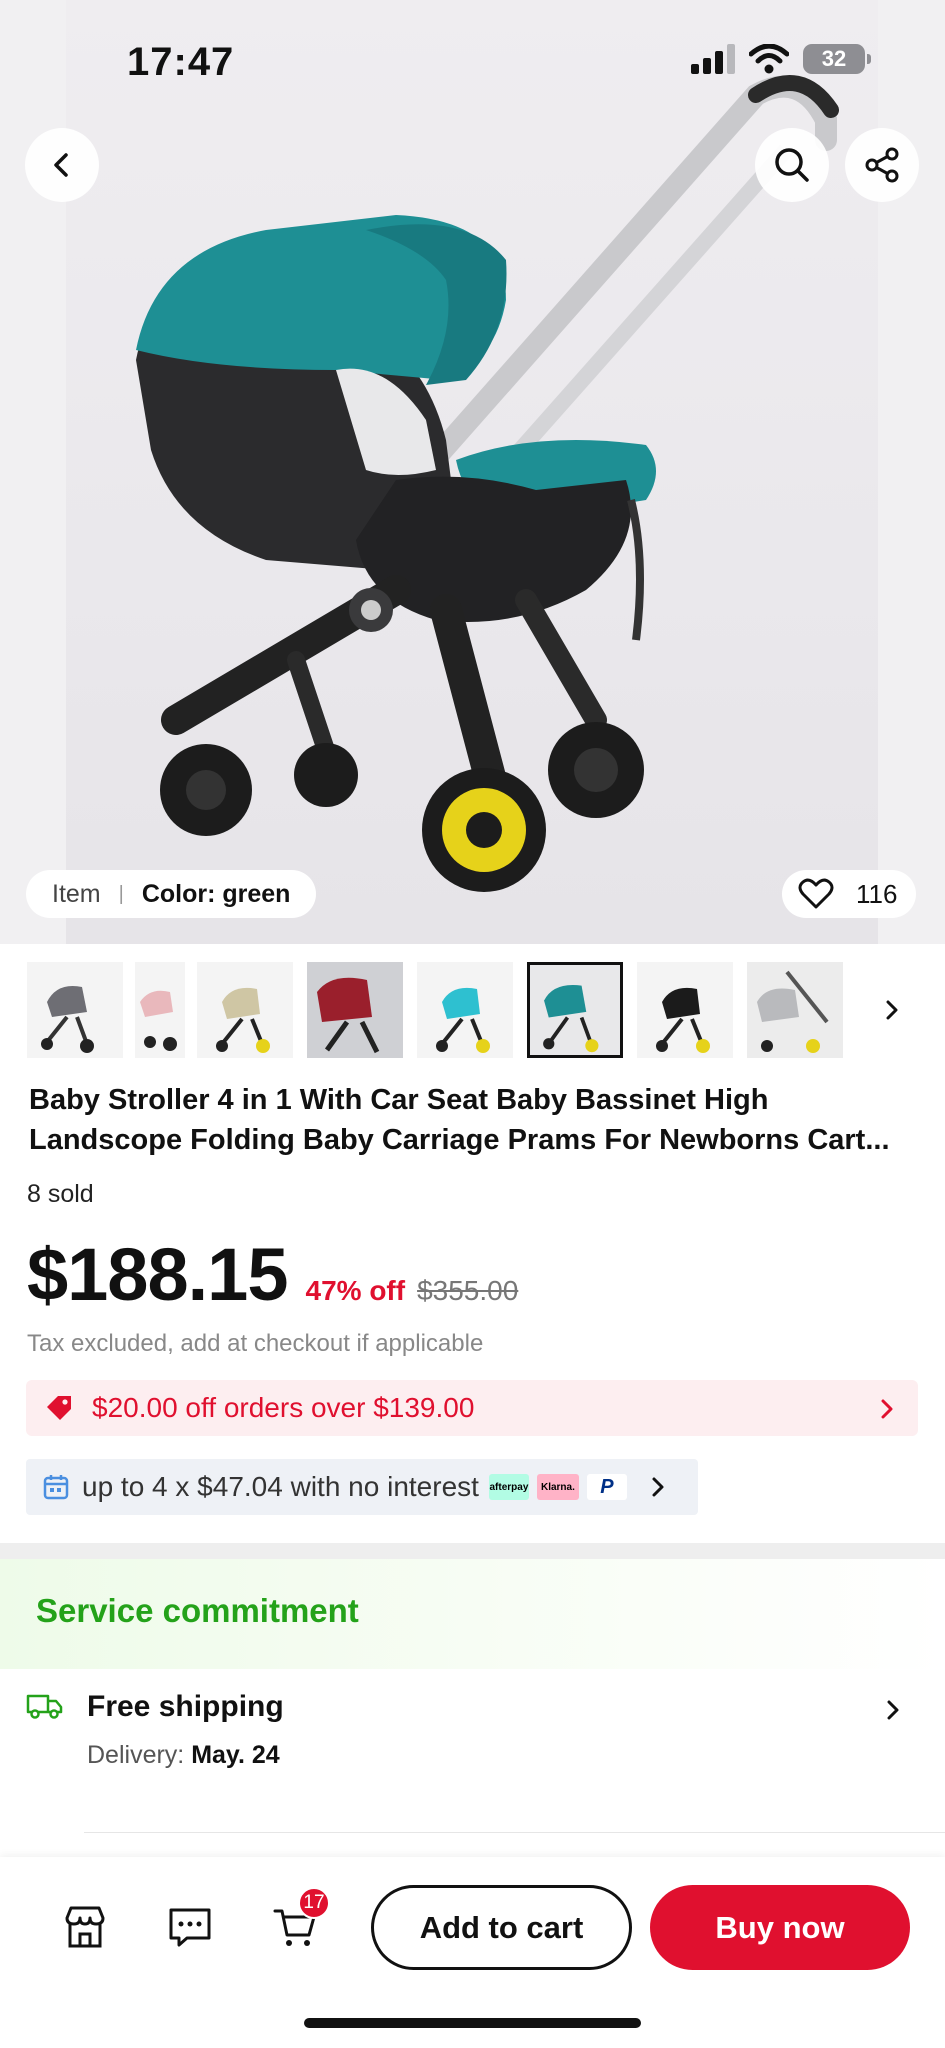 This screenshot has width=945, height=2048. Describe the element at coordinates (190, 1927) in the screenshot. I see `chat-icon` at that location.